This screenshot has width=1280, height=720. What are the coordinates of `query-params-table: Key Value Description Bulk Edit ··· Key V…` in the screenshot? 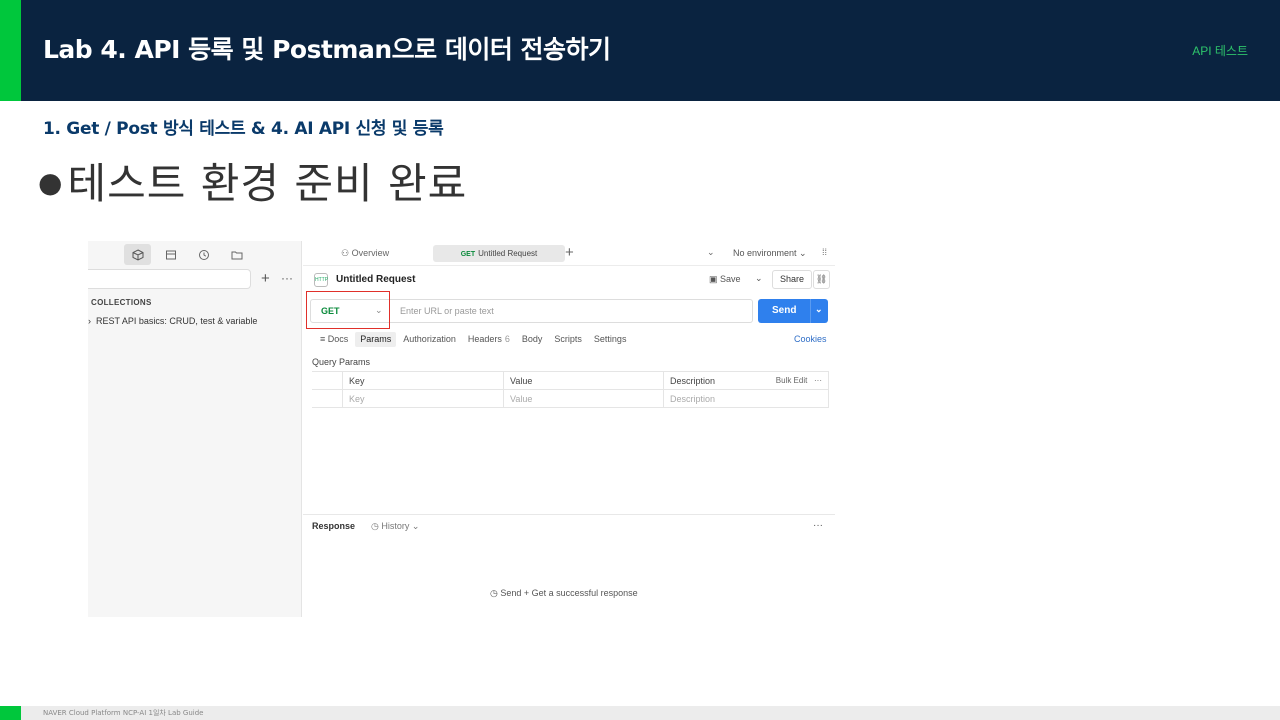 It's located at (570, 389).